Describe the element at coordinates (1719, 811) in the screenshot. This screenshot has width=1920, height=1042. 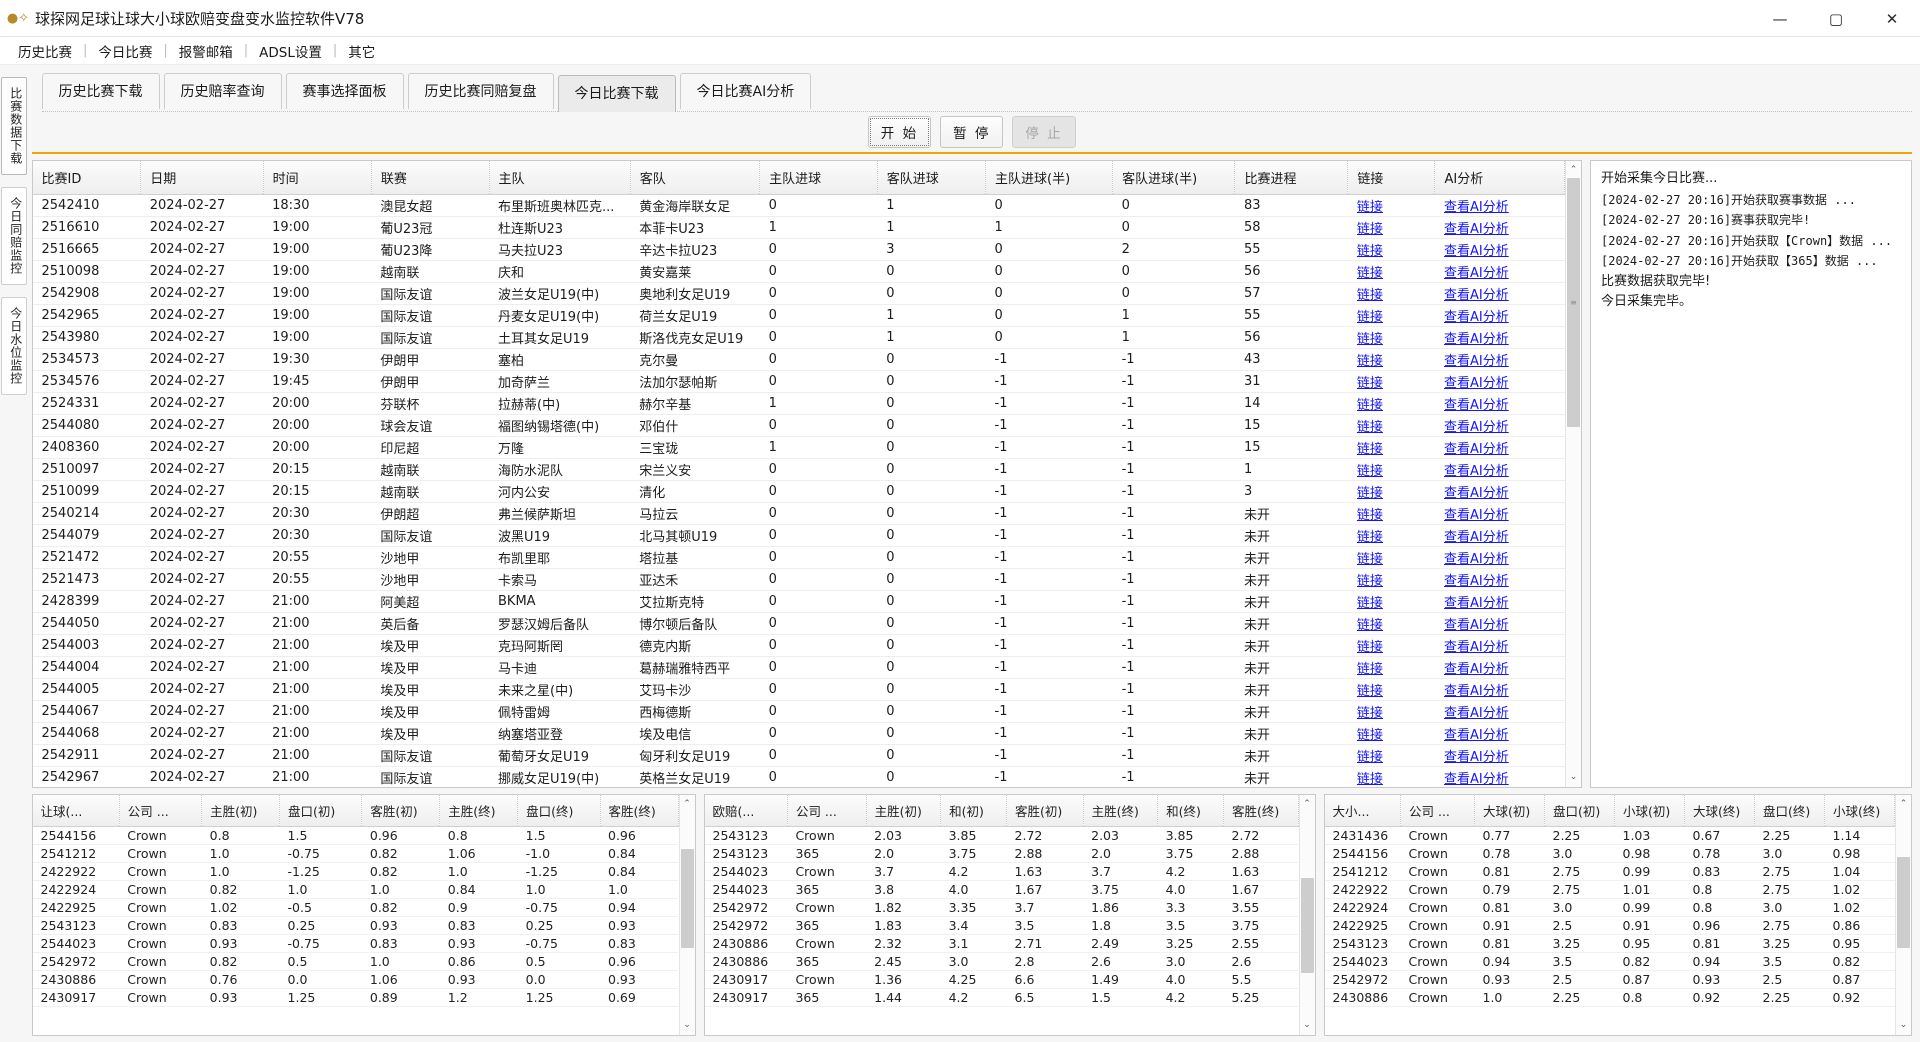
I see `col-header-over-final: 大球(终)` at that location.